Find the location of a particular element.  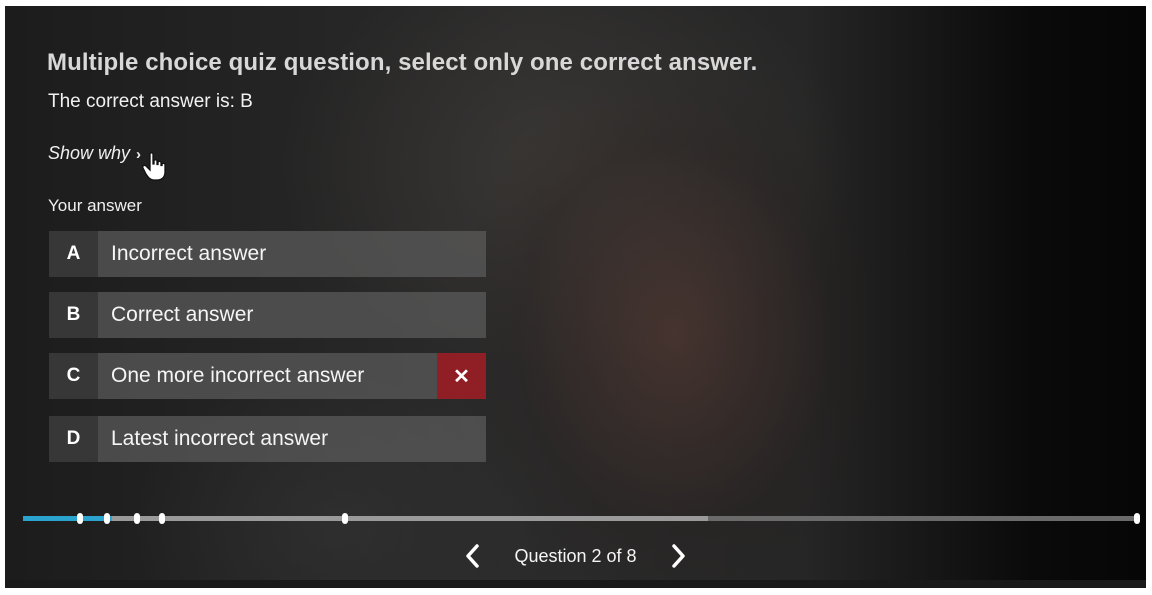

option-a: A Incorrect answer is located at coordinates (267, 254).